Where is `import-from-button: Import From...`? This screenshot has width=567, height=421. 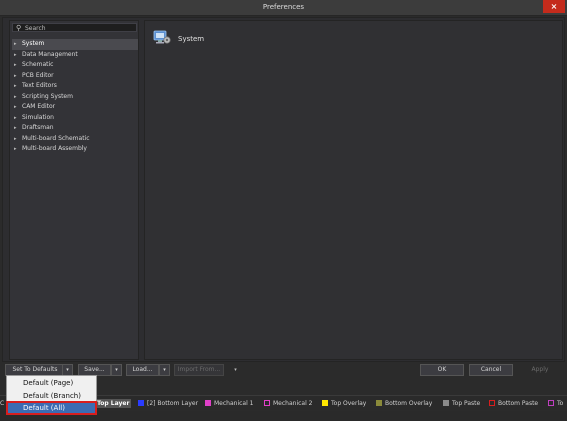
import-from-button: Import From... is located at coordinates (199, 370).